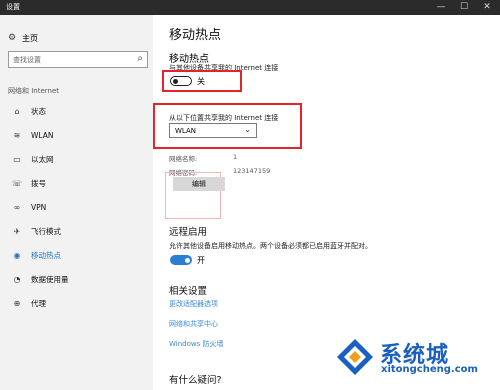  Describe the element at coordinates (46, 255) in the screenshot. I see `sidebar-item-label: 移动热点` at that location.